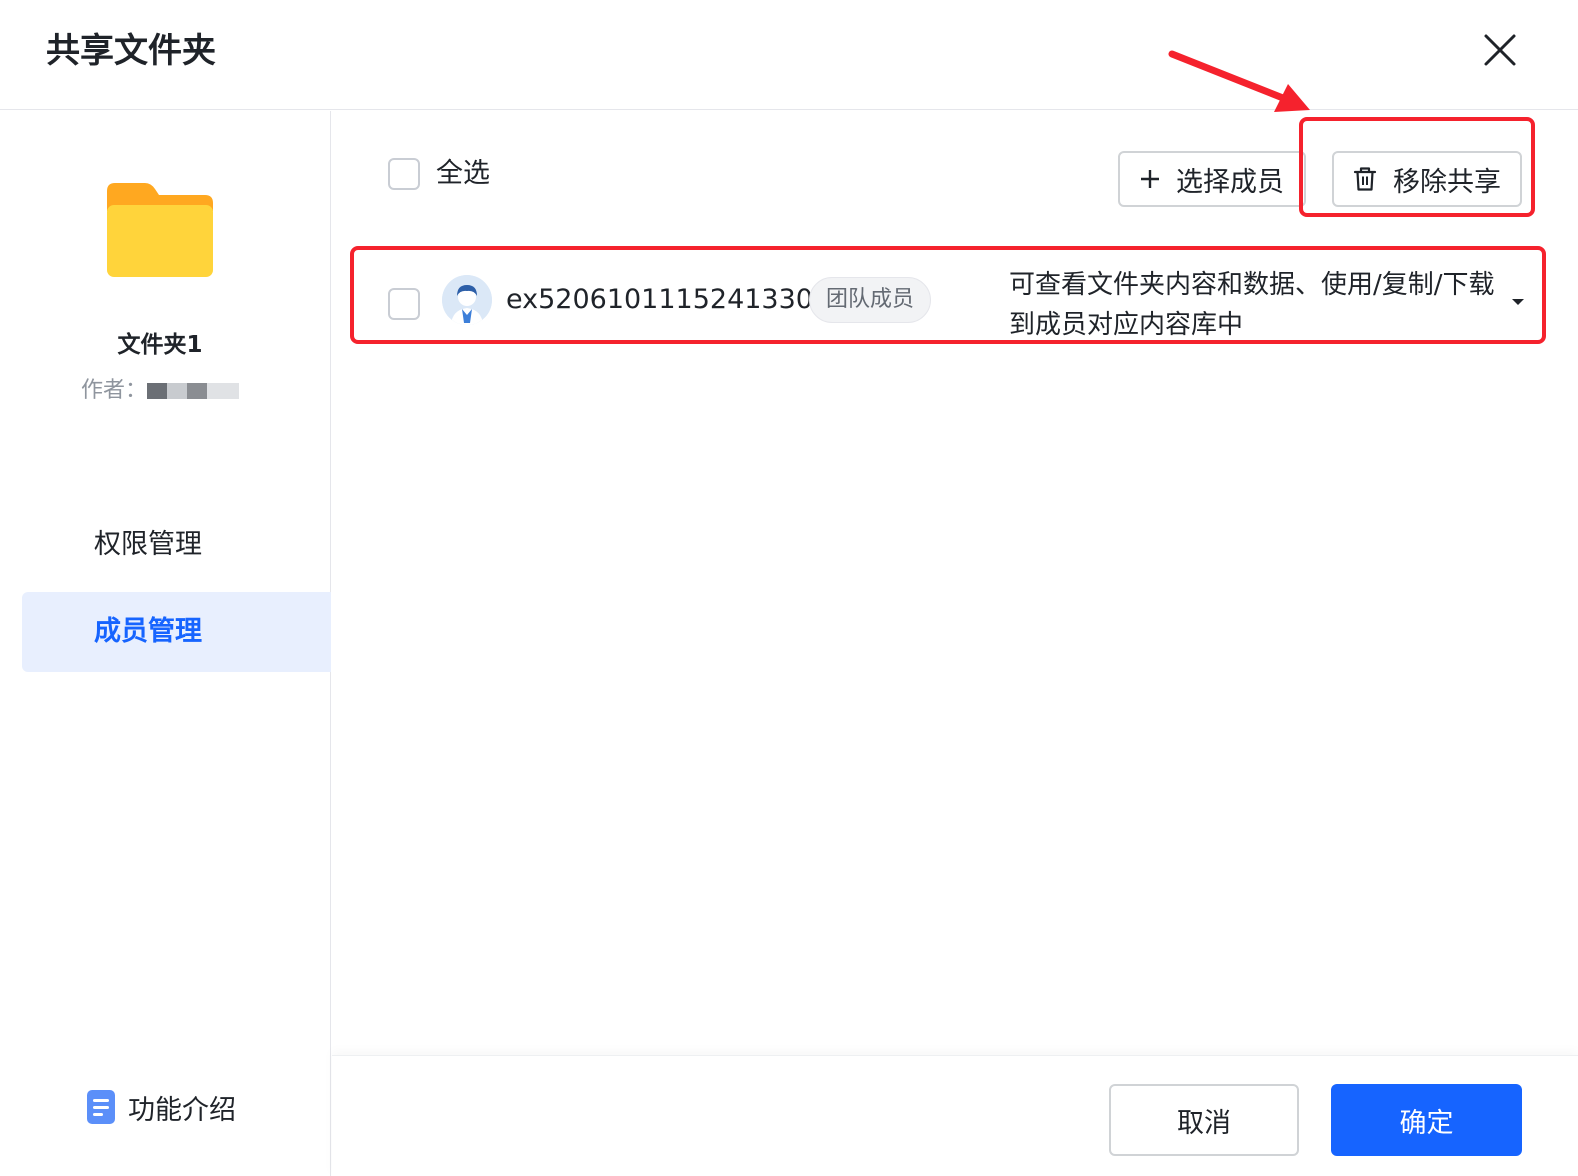 Image resolution: width=1578 pixels, height=1176 pixels. What do you see at coordinates (160, 345) in the screenshot?
I see `folder-name: 文件夹1` at bounding box center [160, 345].